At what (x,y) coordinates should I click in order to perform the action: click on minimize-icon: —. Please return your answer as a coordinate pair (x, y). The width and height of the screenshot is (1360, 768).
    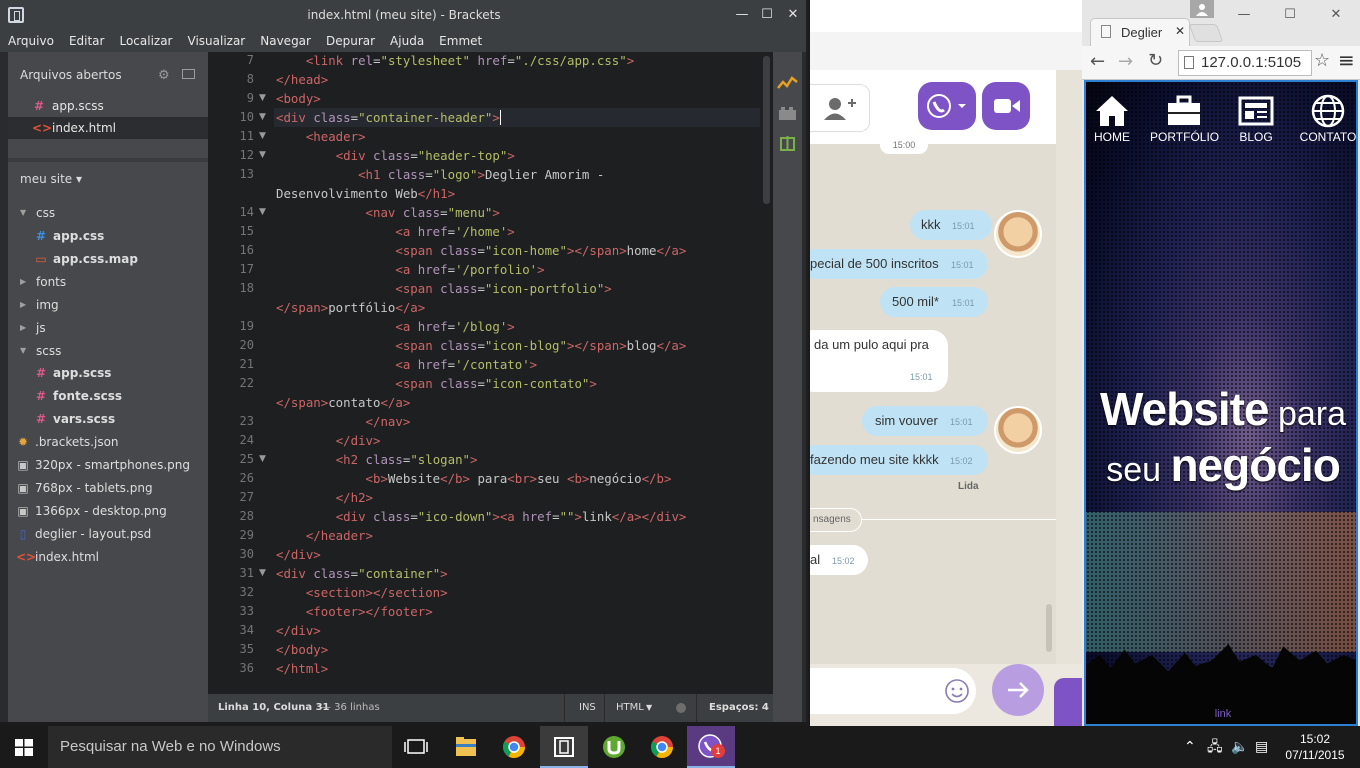
    Looking at the image, I should click on (742, 15).